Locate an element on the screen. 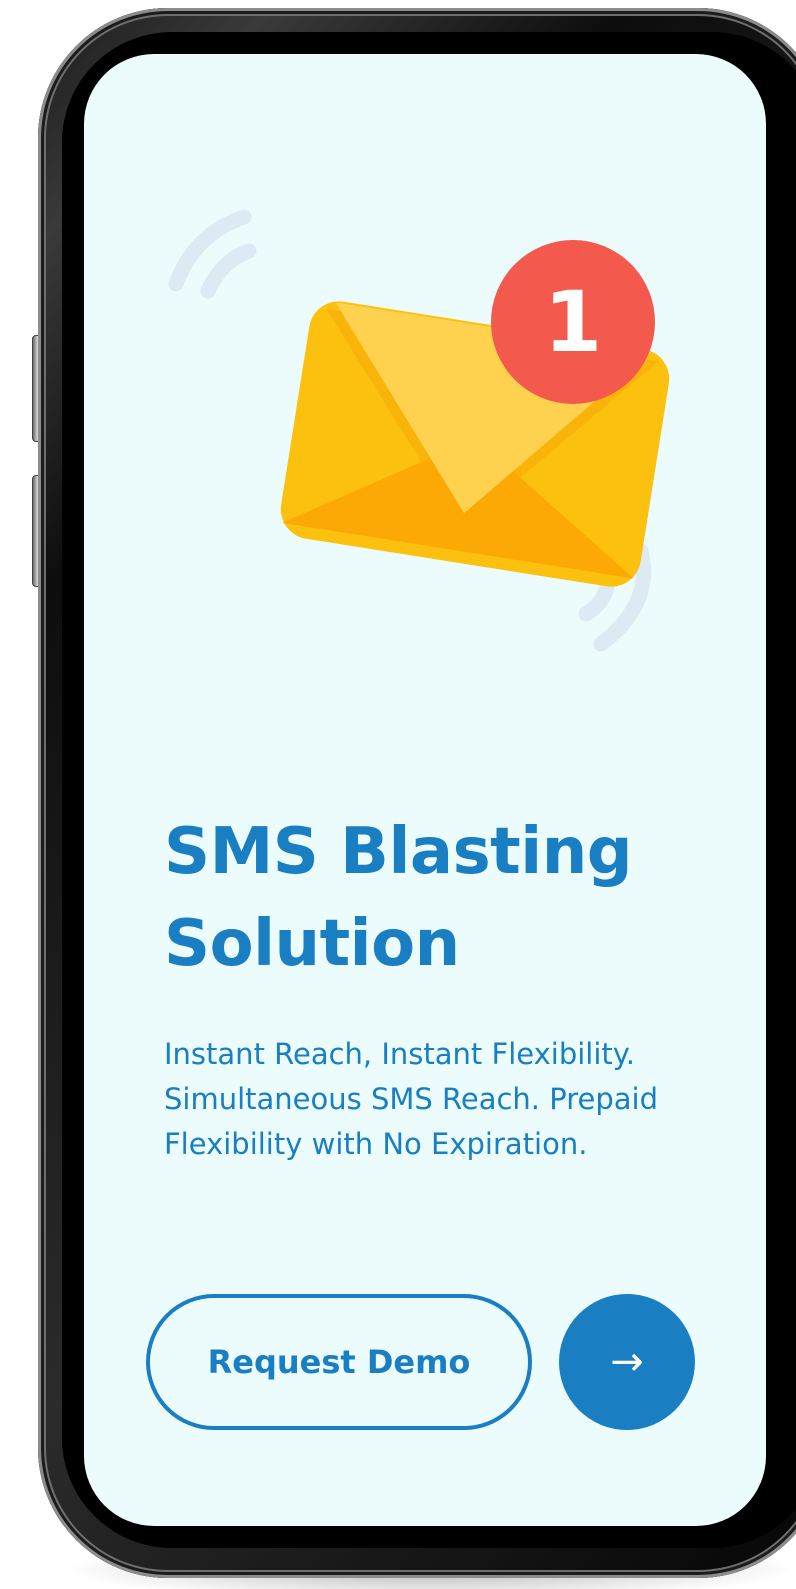 This screenshot has width=796, height=1589. request-demo-button: Request Demo is located at coordinates (339, 1362).